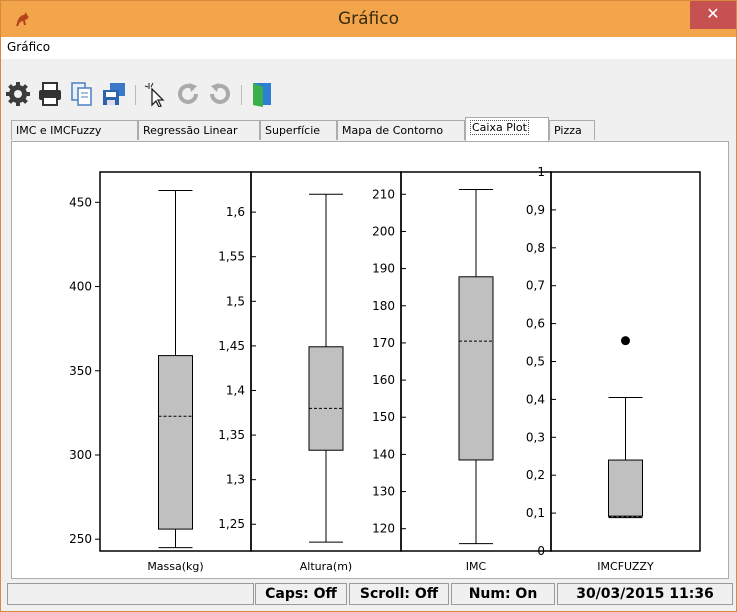  Describe the element at coordinates (625, 341) in the screenshot. I see `outlier-point` at that location.